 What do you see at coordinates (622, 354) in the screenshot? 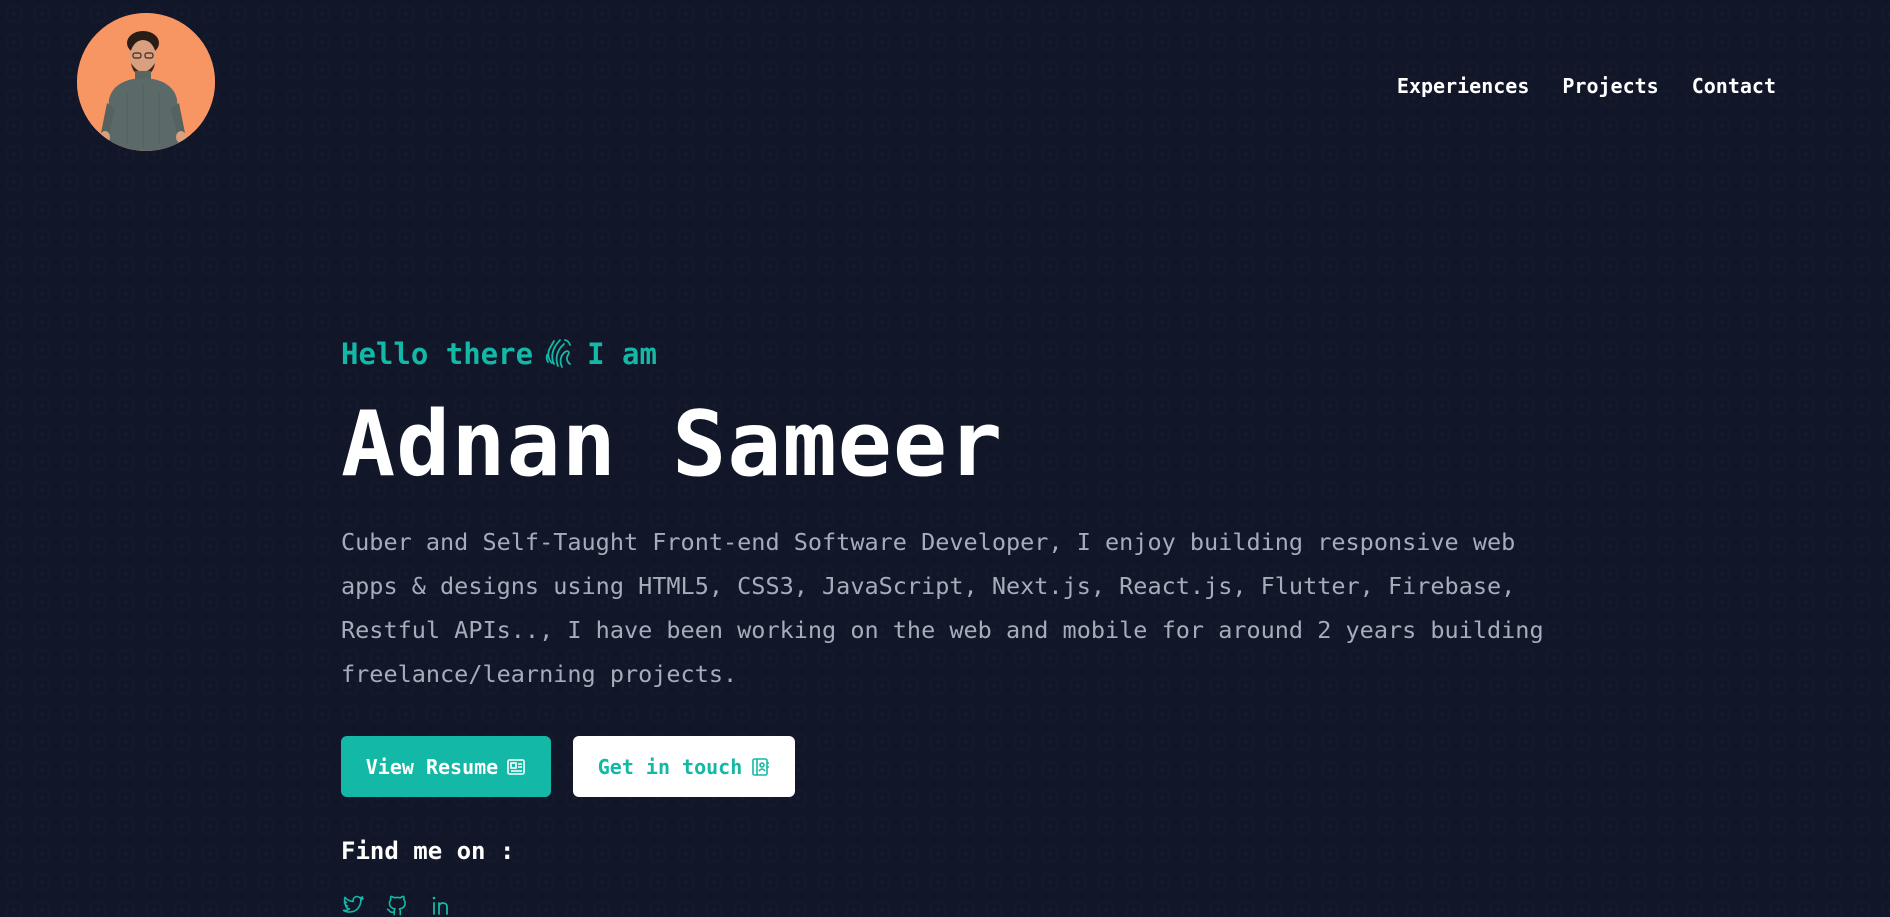
I see `greeting-suffix: I am` at bounding box center [622, 354].